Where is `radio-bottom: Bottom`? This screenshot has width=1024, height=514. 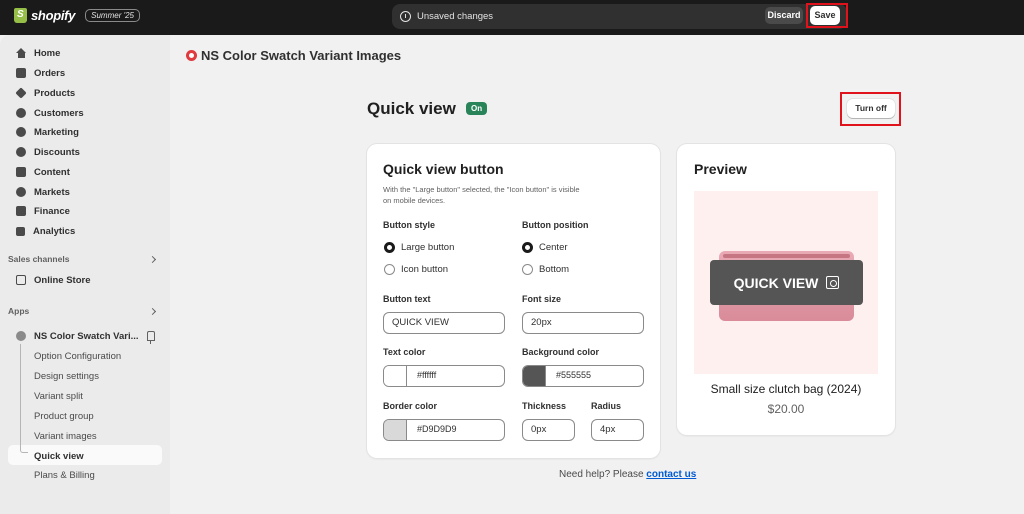
radio-bottom: Bottom is located at coordinates (545, 269).